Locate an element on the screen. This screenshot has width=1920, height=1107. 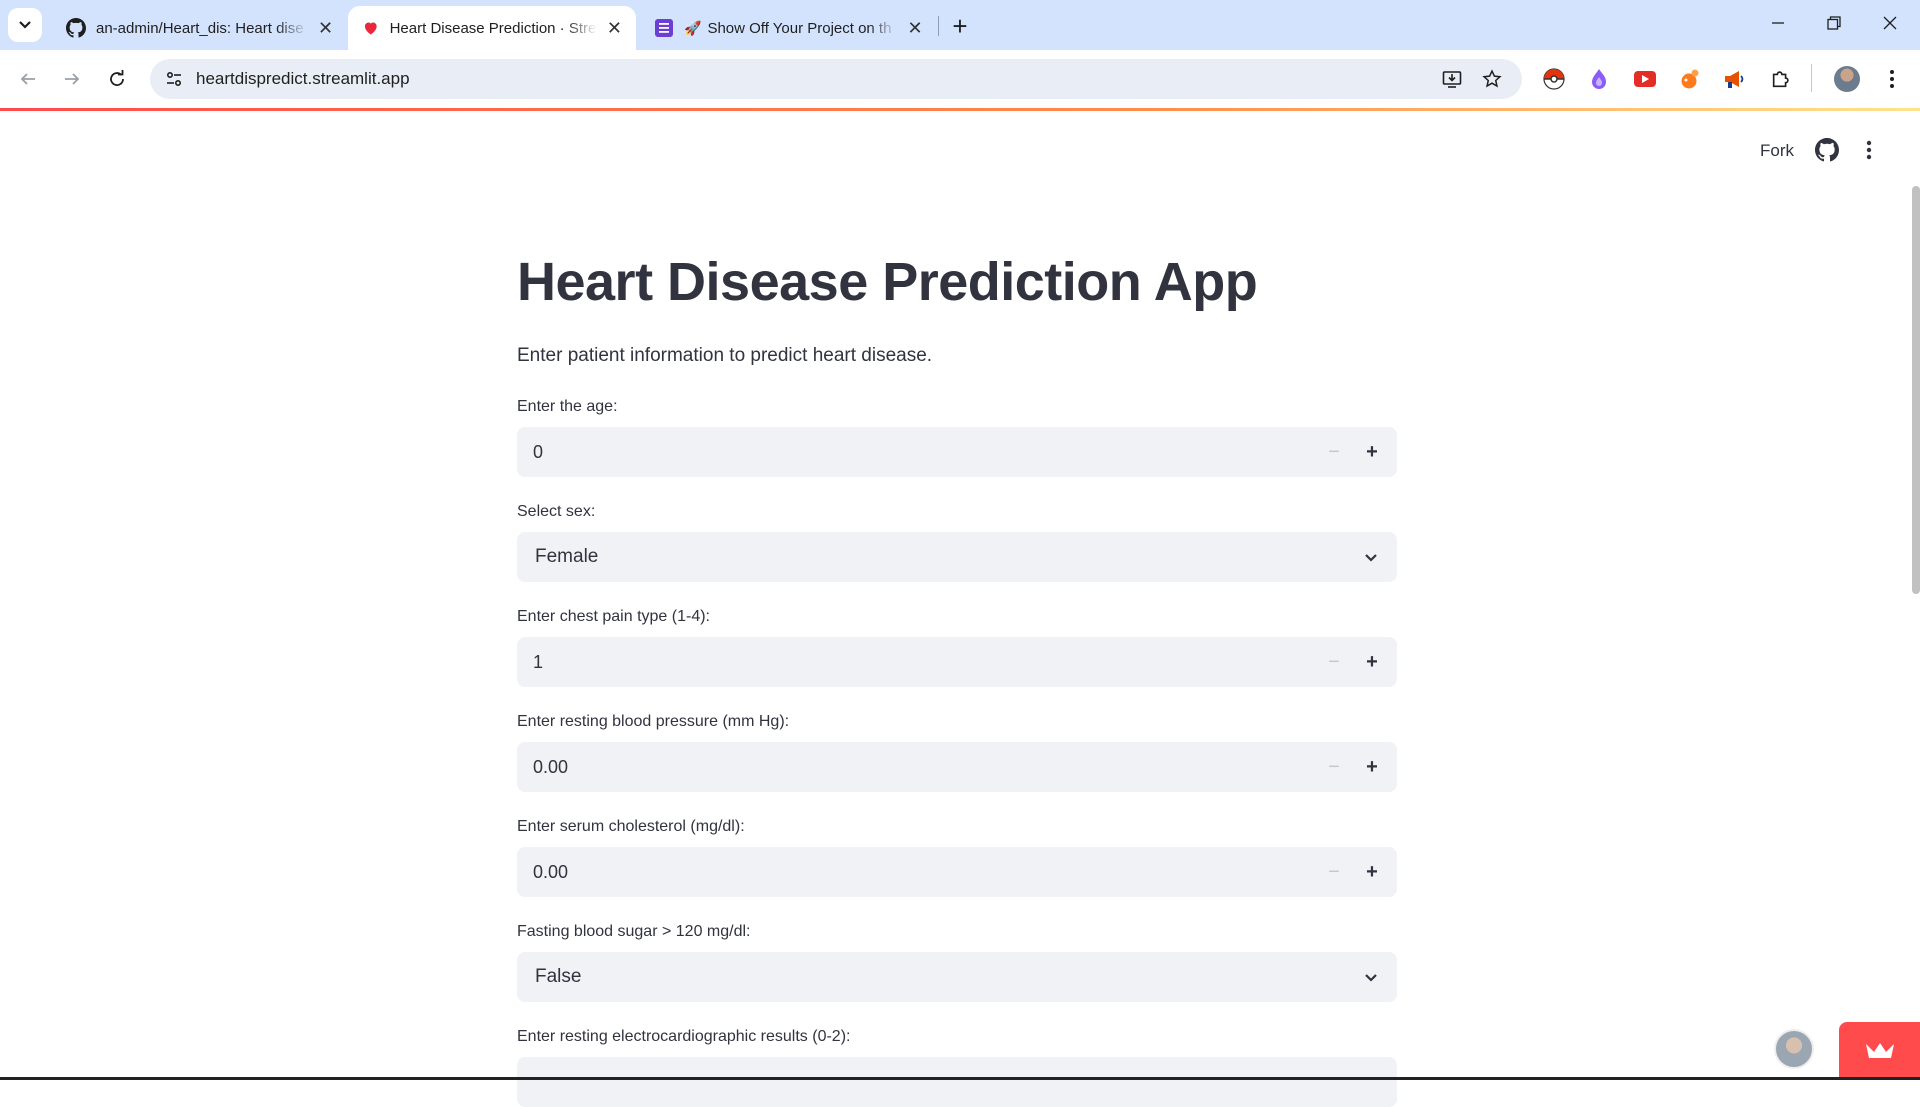
heart-icon is located at coordinates (370, 28).